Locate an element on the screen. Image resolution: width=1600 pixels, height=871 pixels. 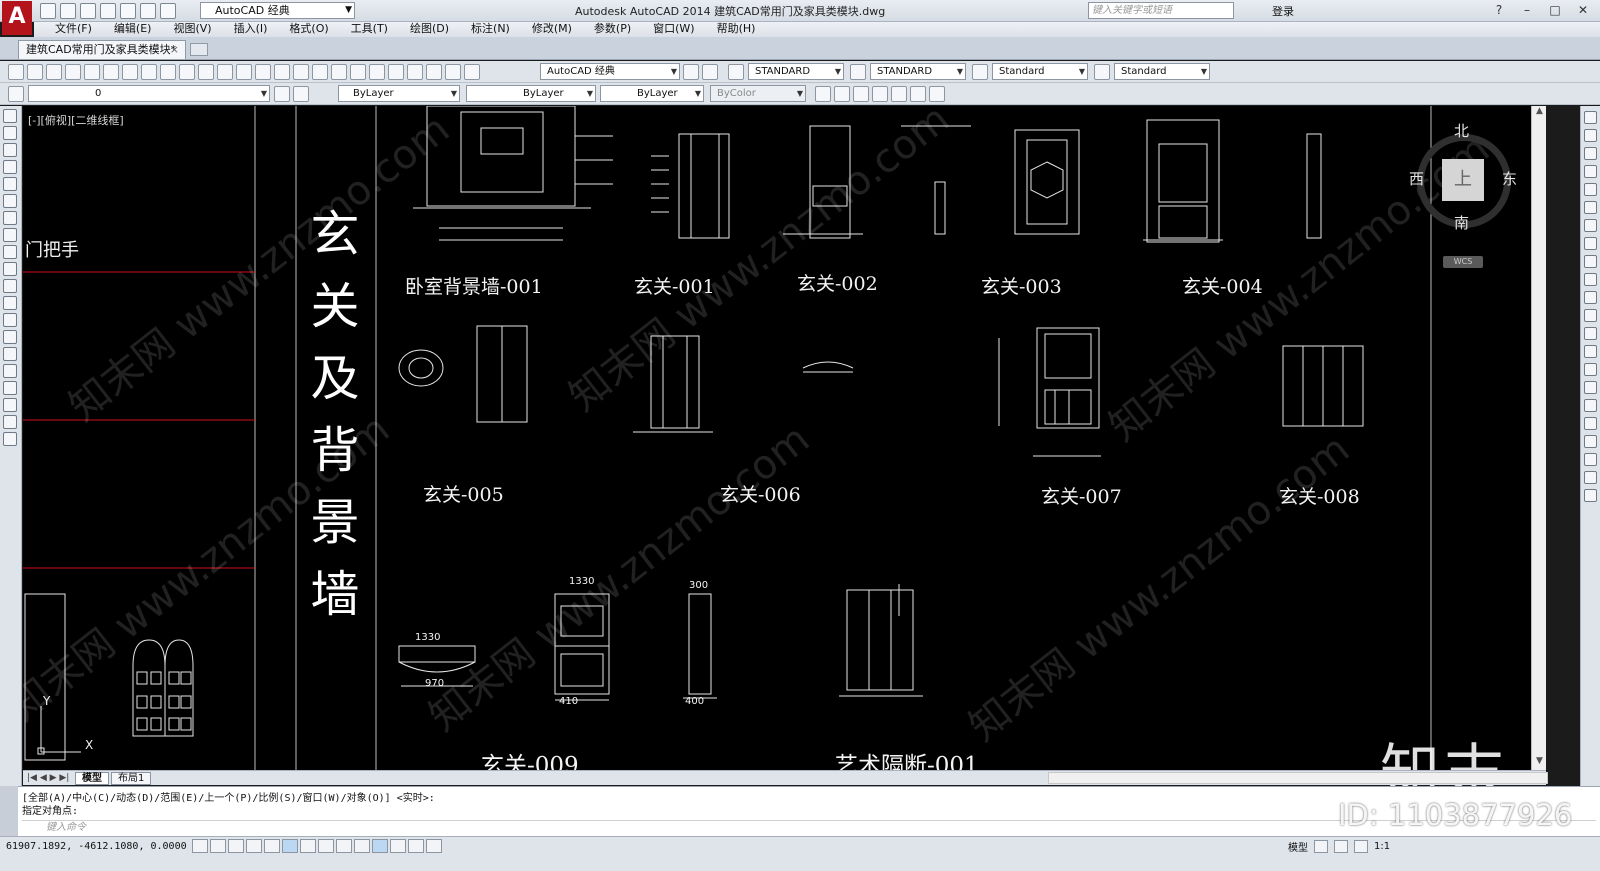
menu-parametric: 参数(P) is located at coordinates (612, 29).